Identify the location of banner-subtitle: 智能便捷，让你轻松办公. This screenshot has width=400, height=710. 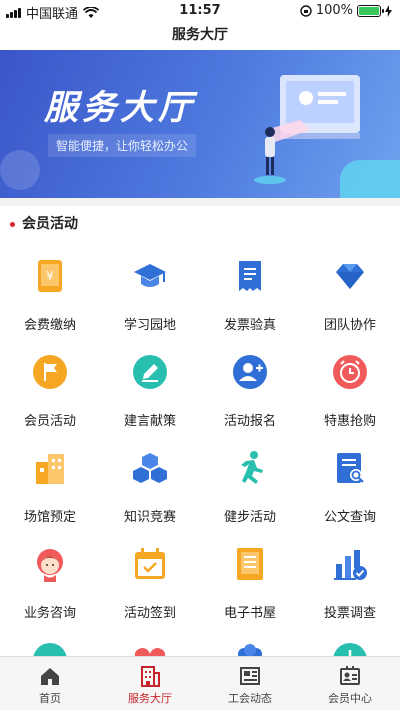
(122, 145).